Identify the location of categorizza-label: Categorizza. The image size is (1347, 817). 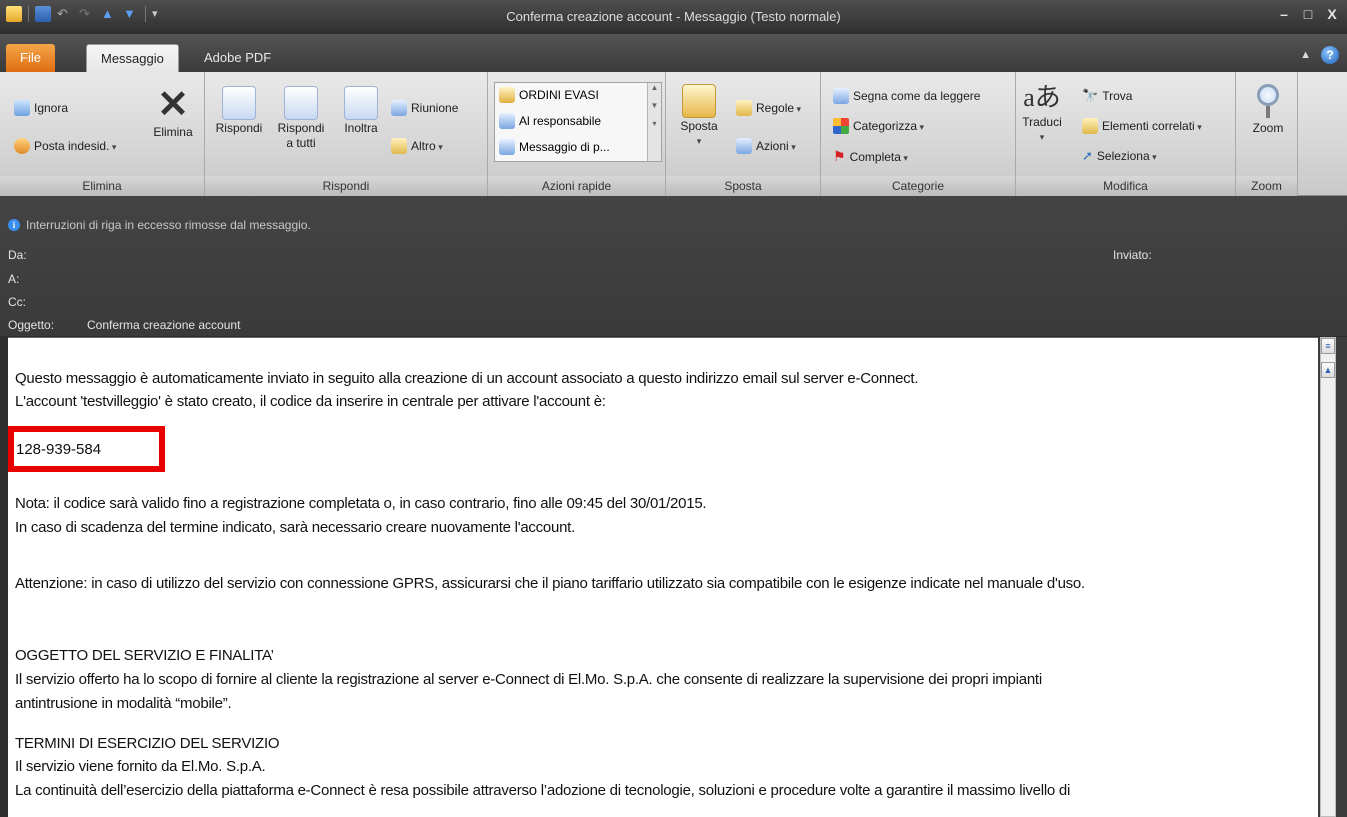
(888, 126).